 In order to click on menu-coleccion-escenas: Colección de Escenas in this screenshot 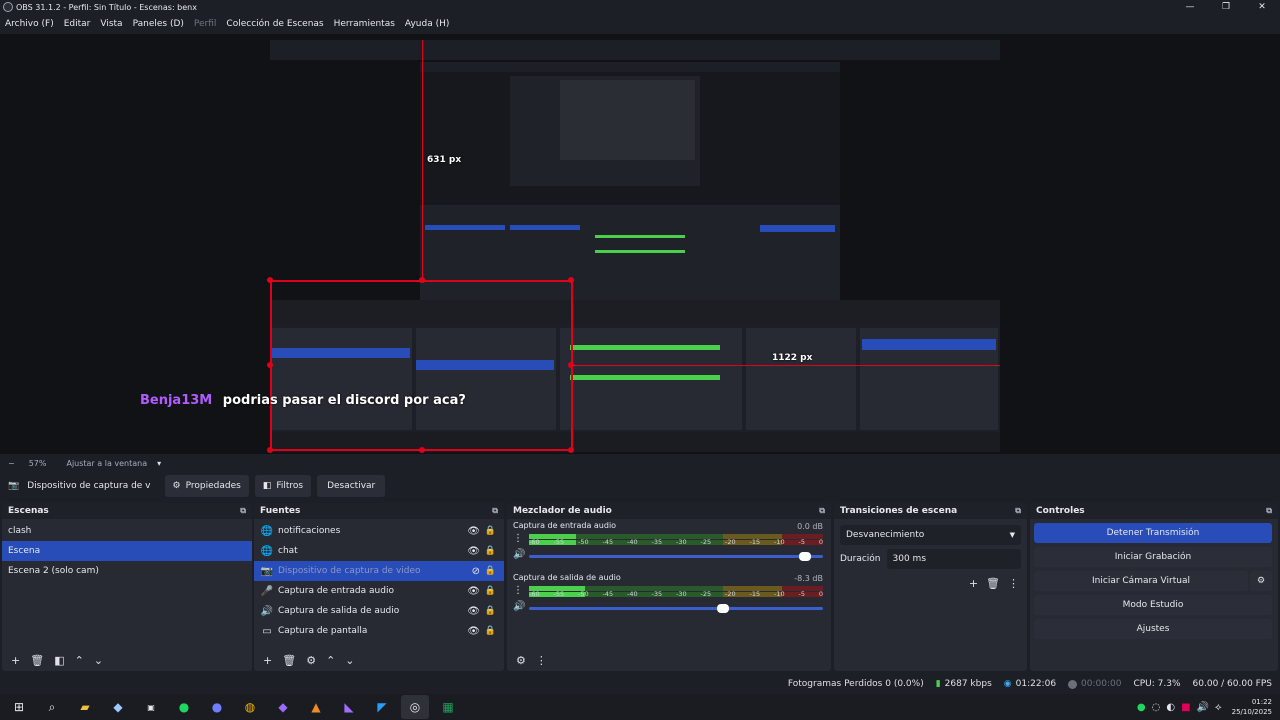, I will do `click(274, 24)`.